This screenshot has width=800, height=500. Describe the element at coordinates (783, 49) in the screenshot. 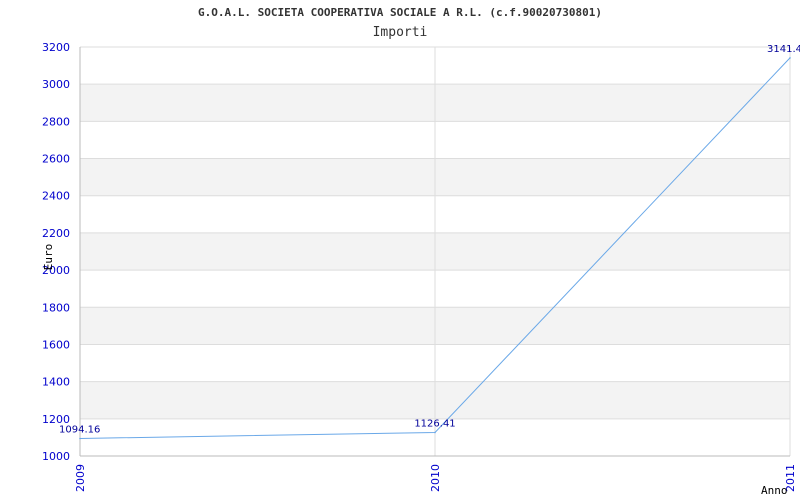

I see `data-label: 3141.4` at that location.